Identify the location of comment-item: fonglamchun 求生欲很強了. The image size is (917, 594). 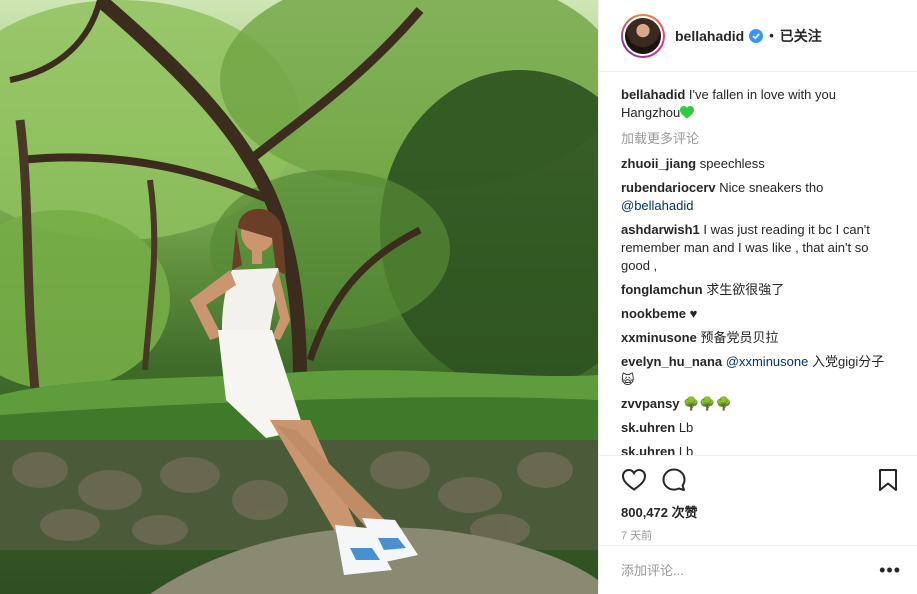
(758, 290).